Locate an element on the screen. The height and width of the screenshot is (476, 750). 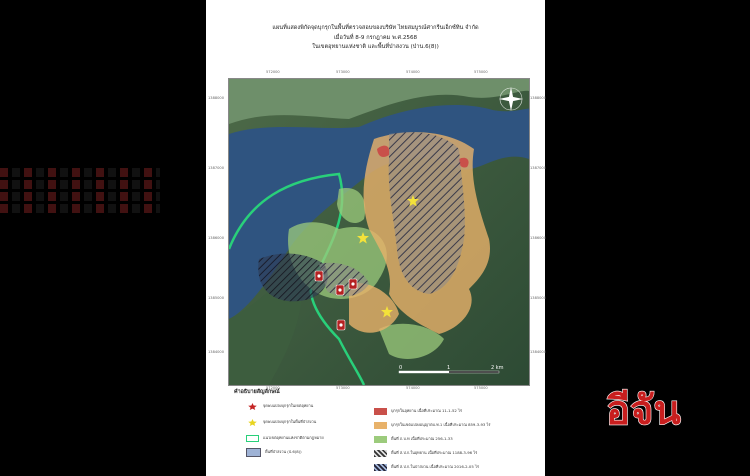
legend-label: พื้นที่ ภ.บ.ท เนื้อที่ประมาณ 256-1-33 is located at coordinates (422, 438).